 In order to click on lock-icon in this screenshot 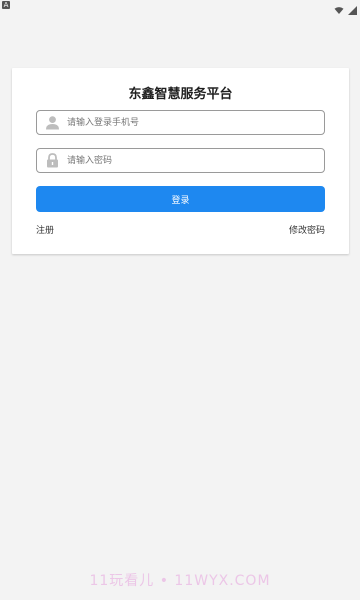, I will do `click(52, 160)`.